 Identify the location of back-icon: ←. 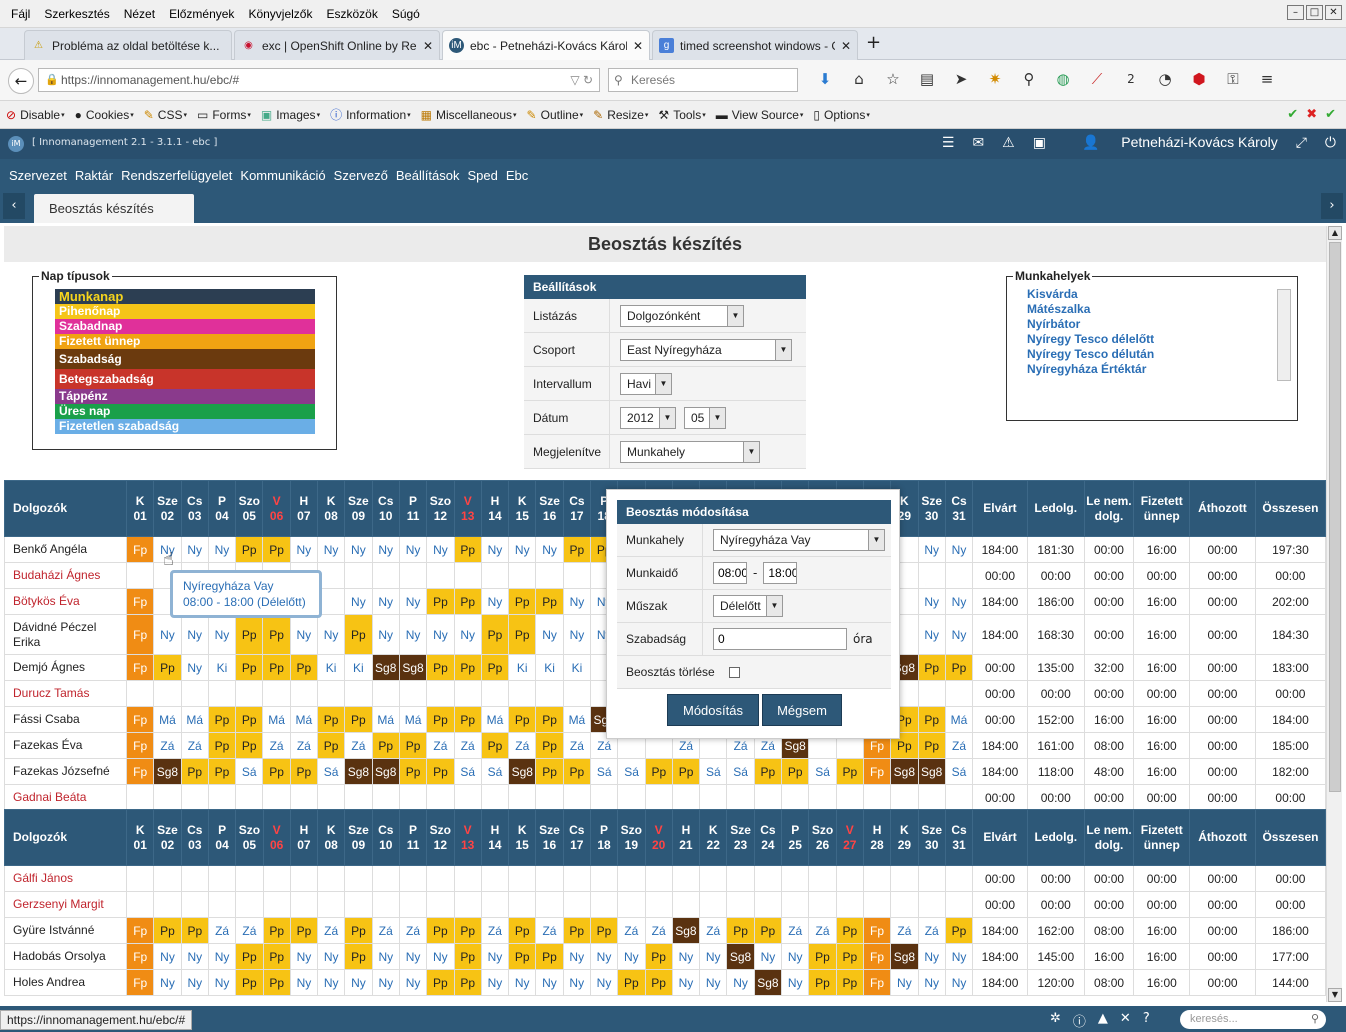
(21, 81).